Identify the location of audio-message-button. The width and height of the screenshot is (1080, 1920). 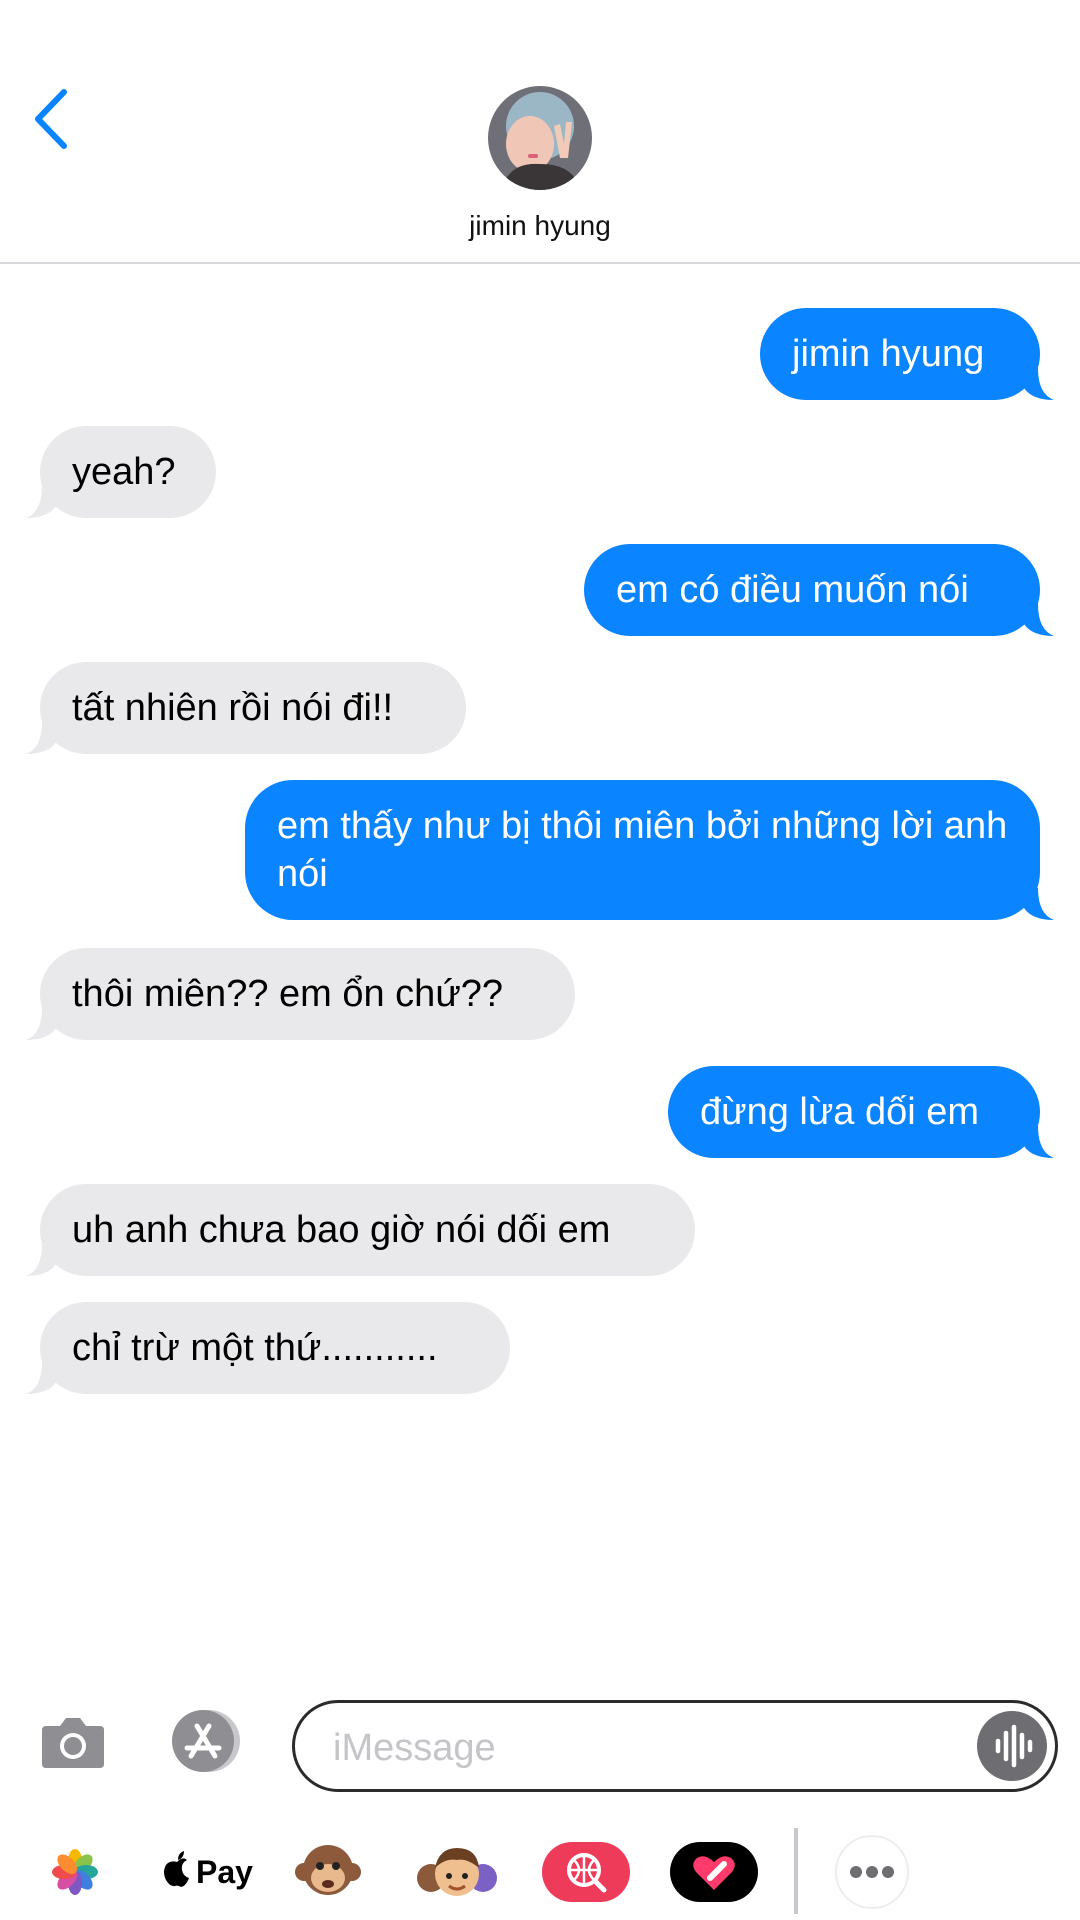
(1012, 1746).